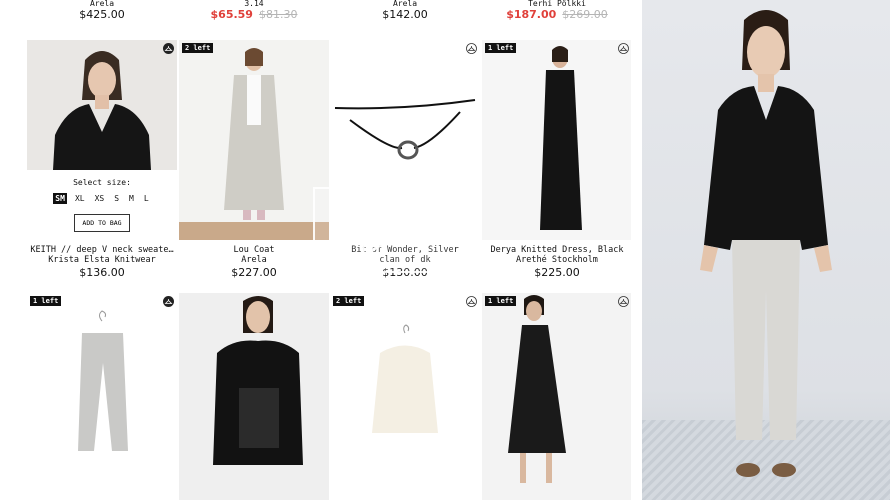  Describe the element at coordinates (102, 140) in the screenshot. I see `product-card: Select size: SM XL XS S M L ADD TO BAG` at that location.